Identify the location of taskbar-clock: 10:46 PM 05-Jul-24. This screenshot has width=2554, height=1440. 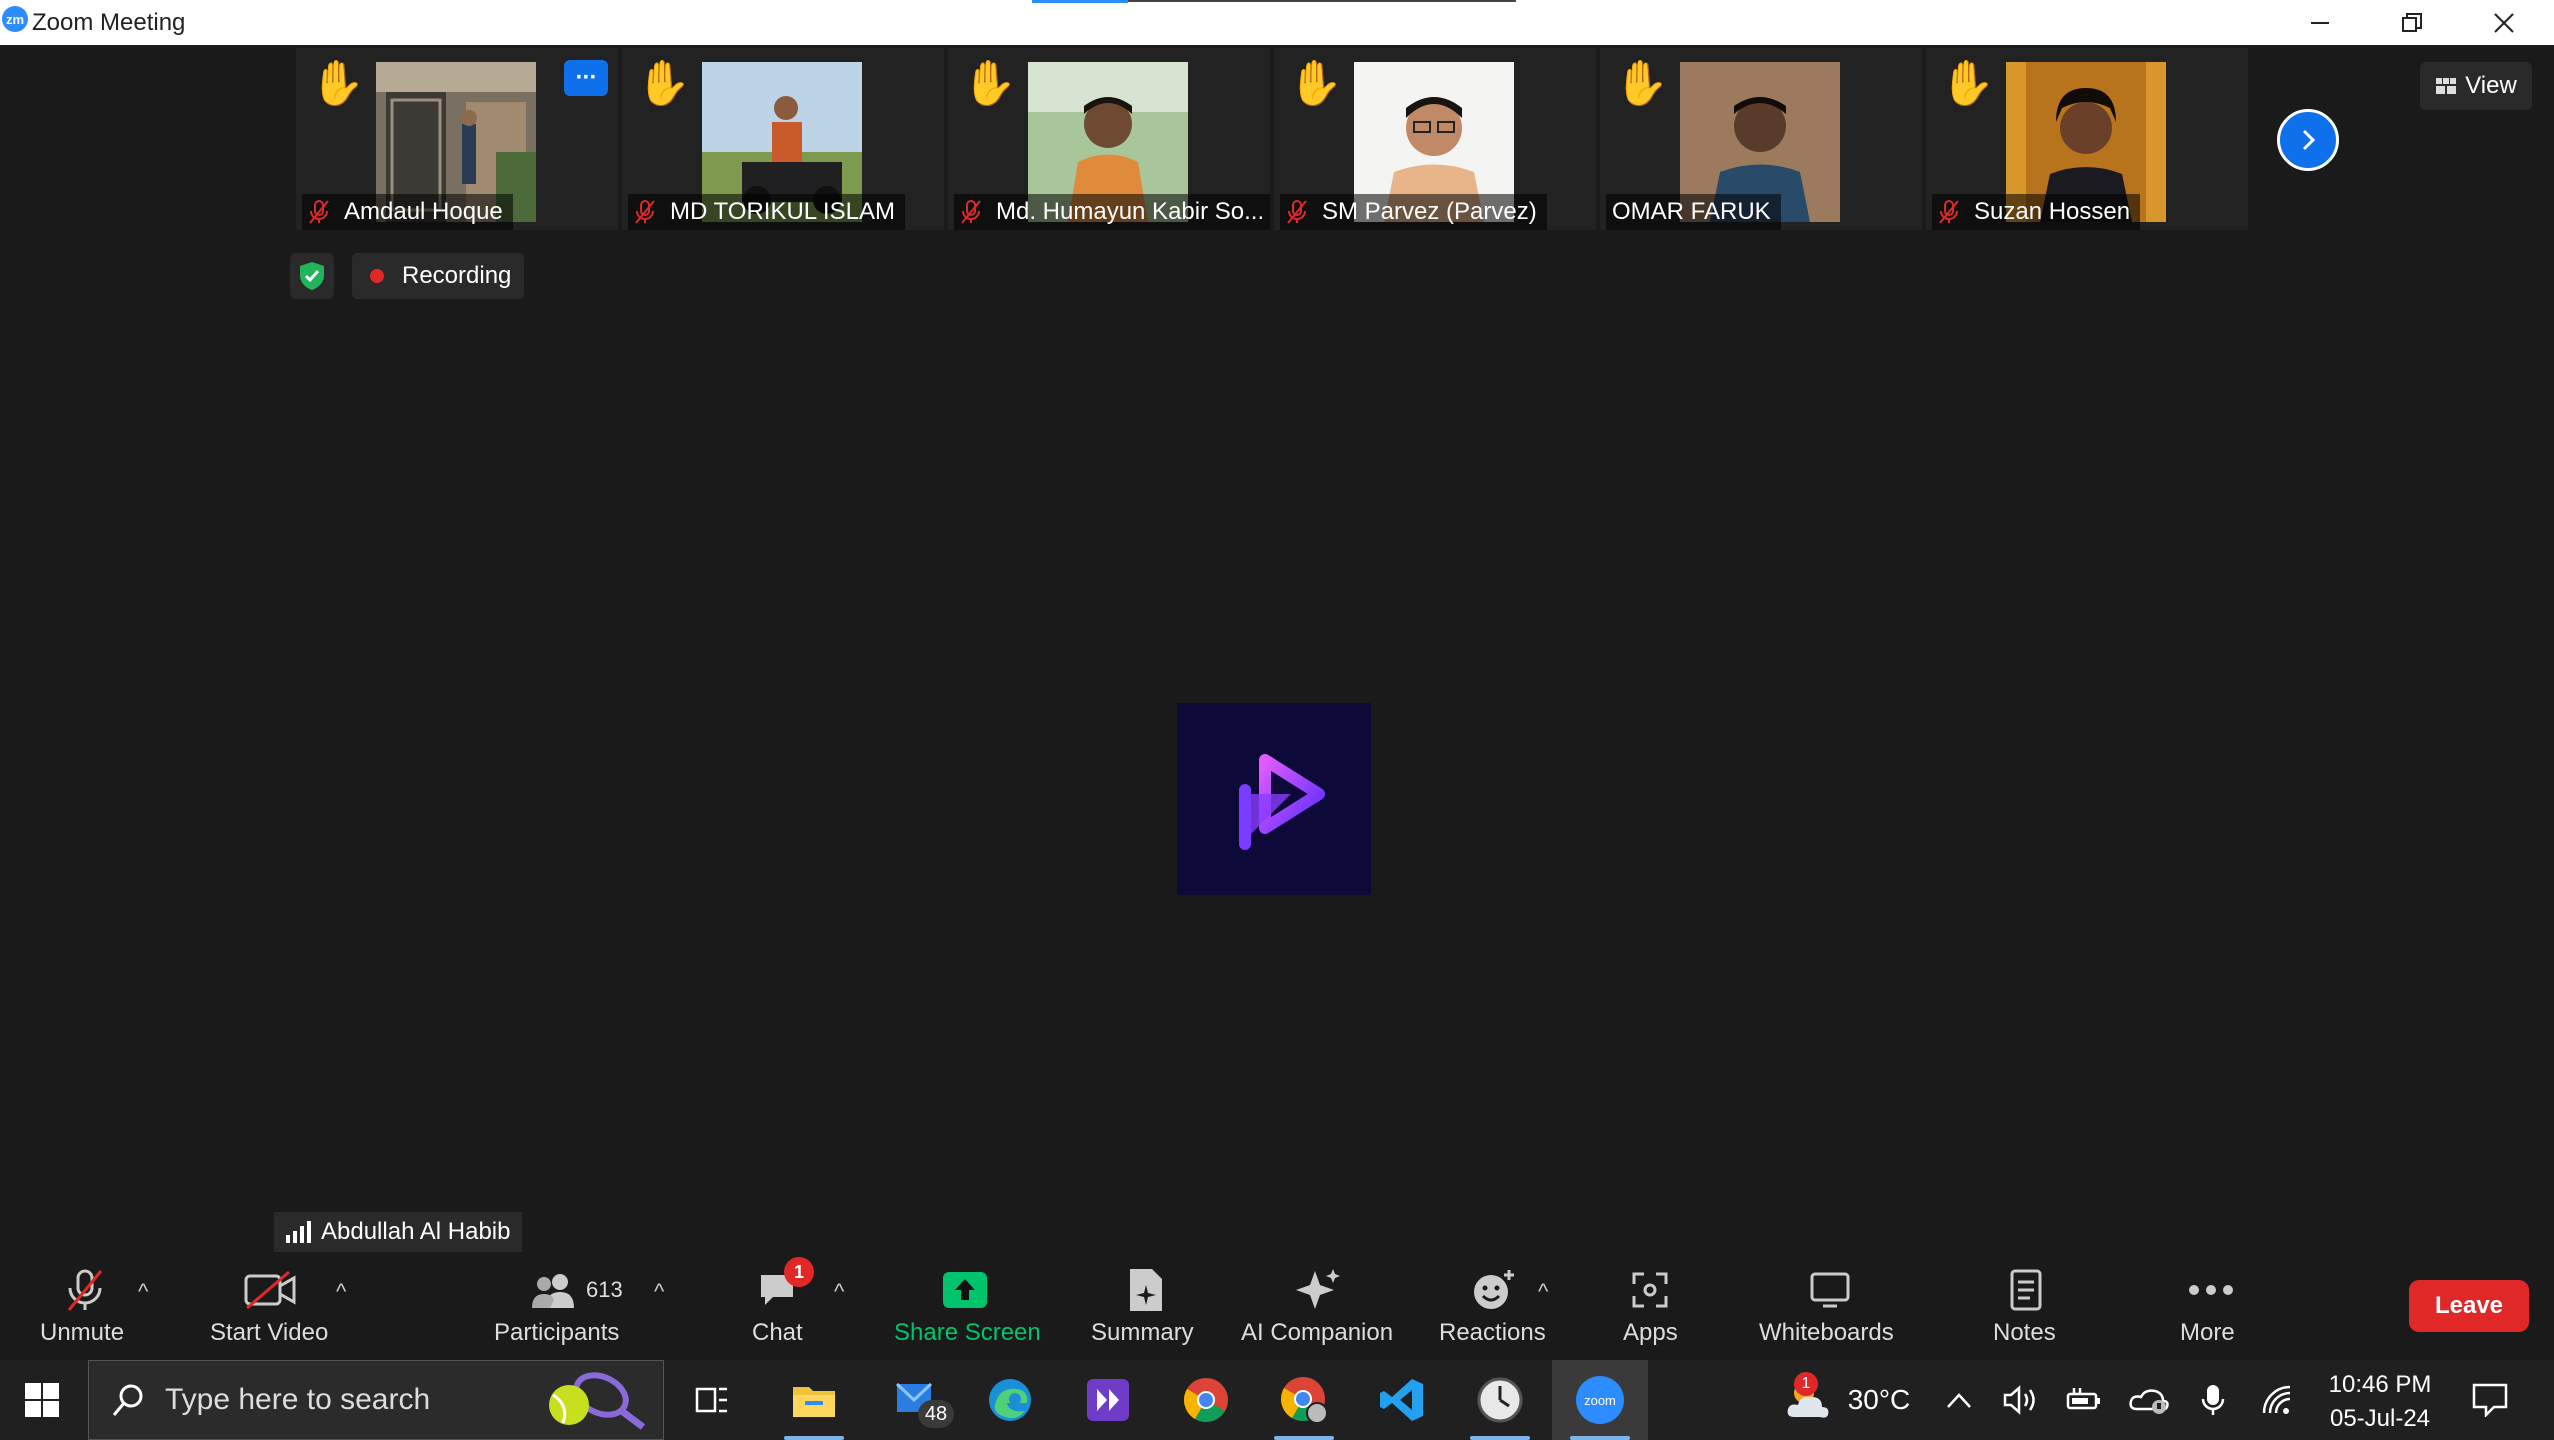
(2380, 1402).